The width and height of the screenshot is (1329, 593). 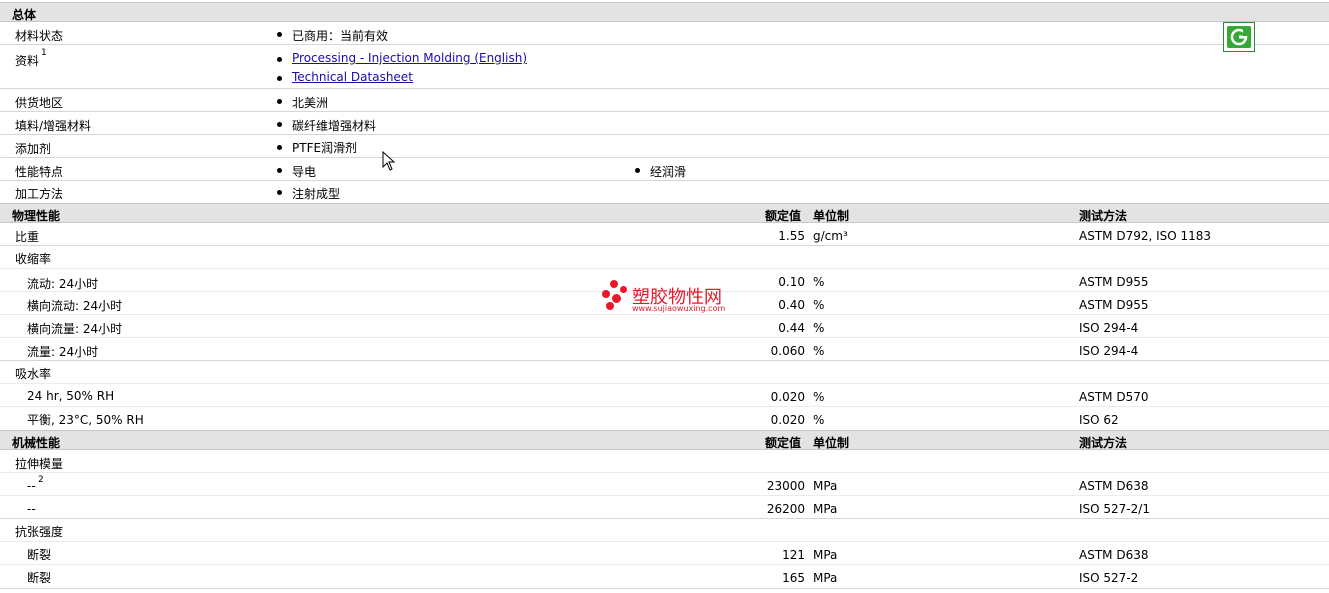 I want to click on table-row: 吸水率, so click(x=664, y=372).